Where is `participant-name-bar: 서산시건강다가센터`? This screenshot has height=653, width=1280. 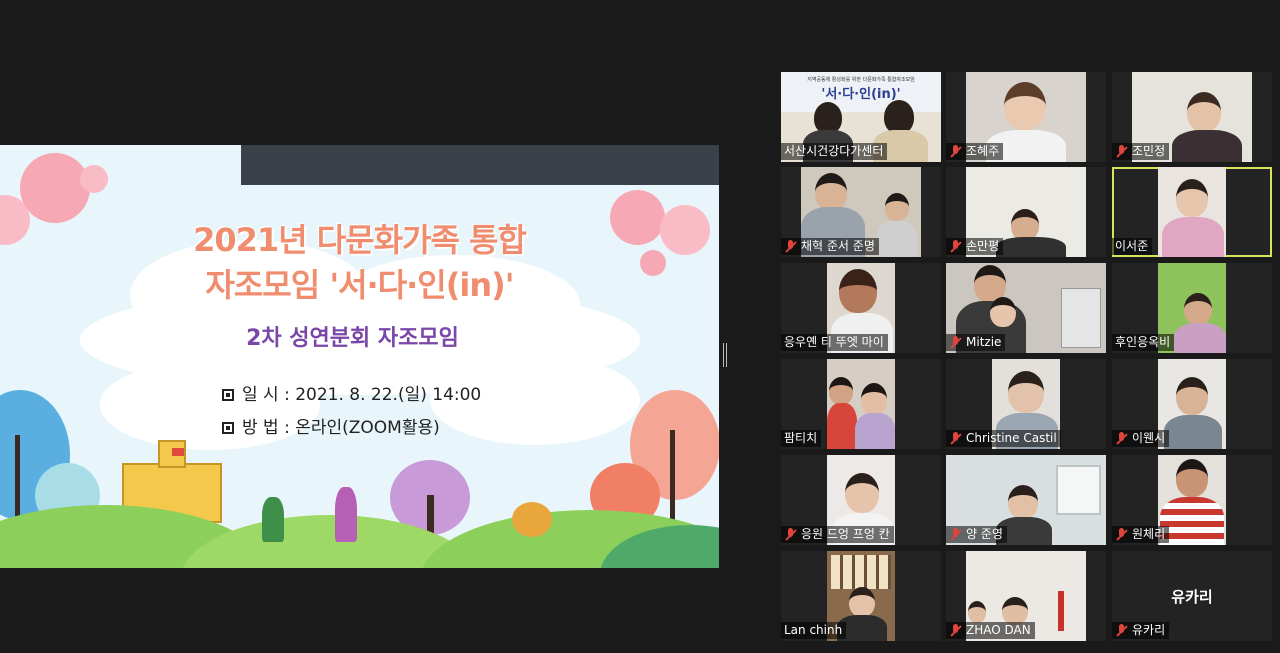 participant-name-bar: 서산시건강다가센터 is located at coordinates (834, 151).